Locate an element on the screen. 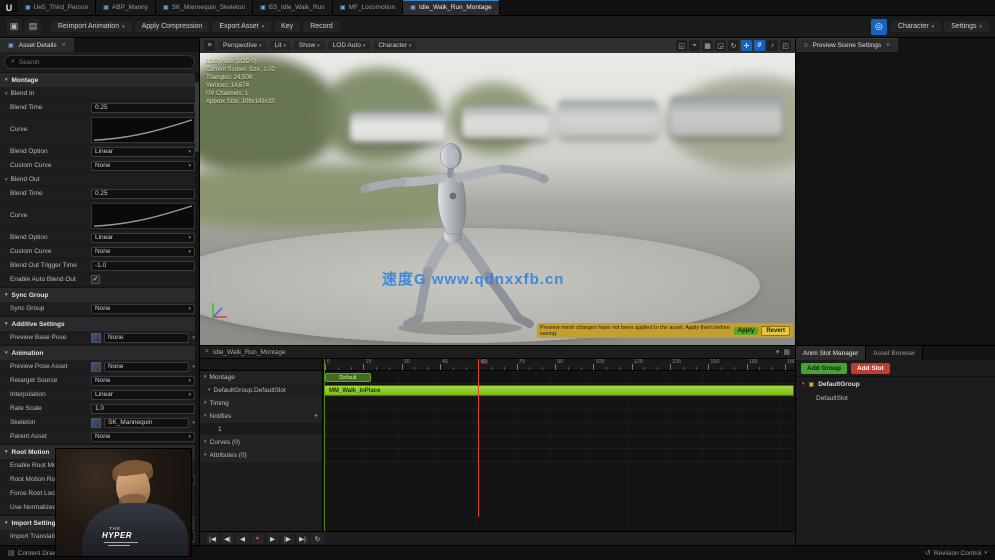  editor-tab-abp-manny: ▣ ABP_Manny is located at coordinates (126, 7).